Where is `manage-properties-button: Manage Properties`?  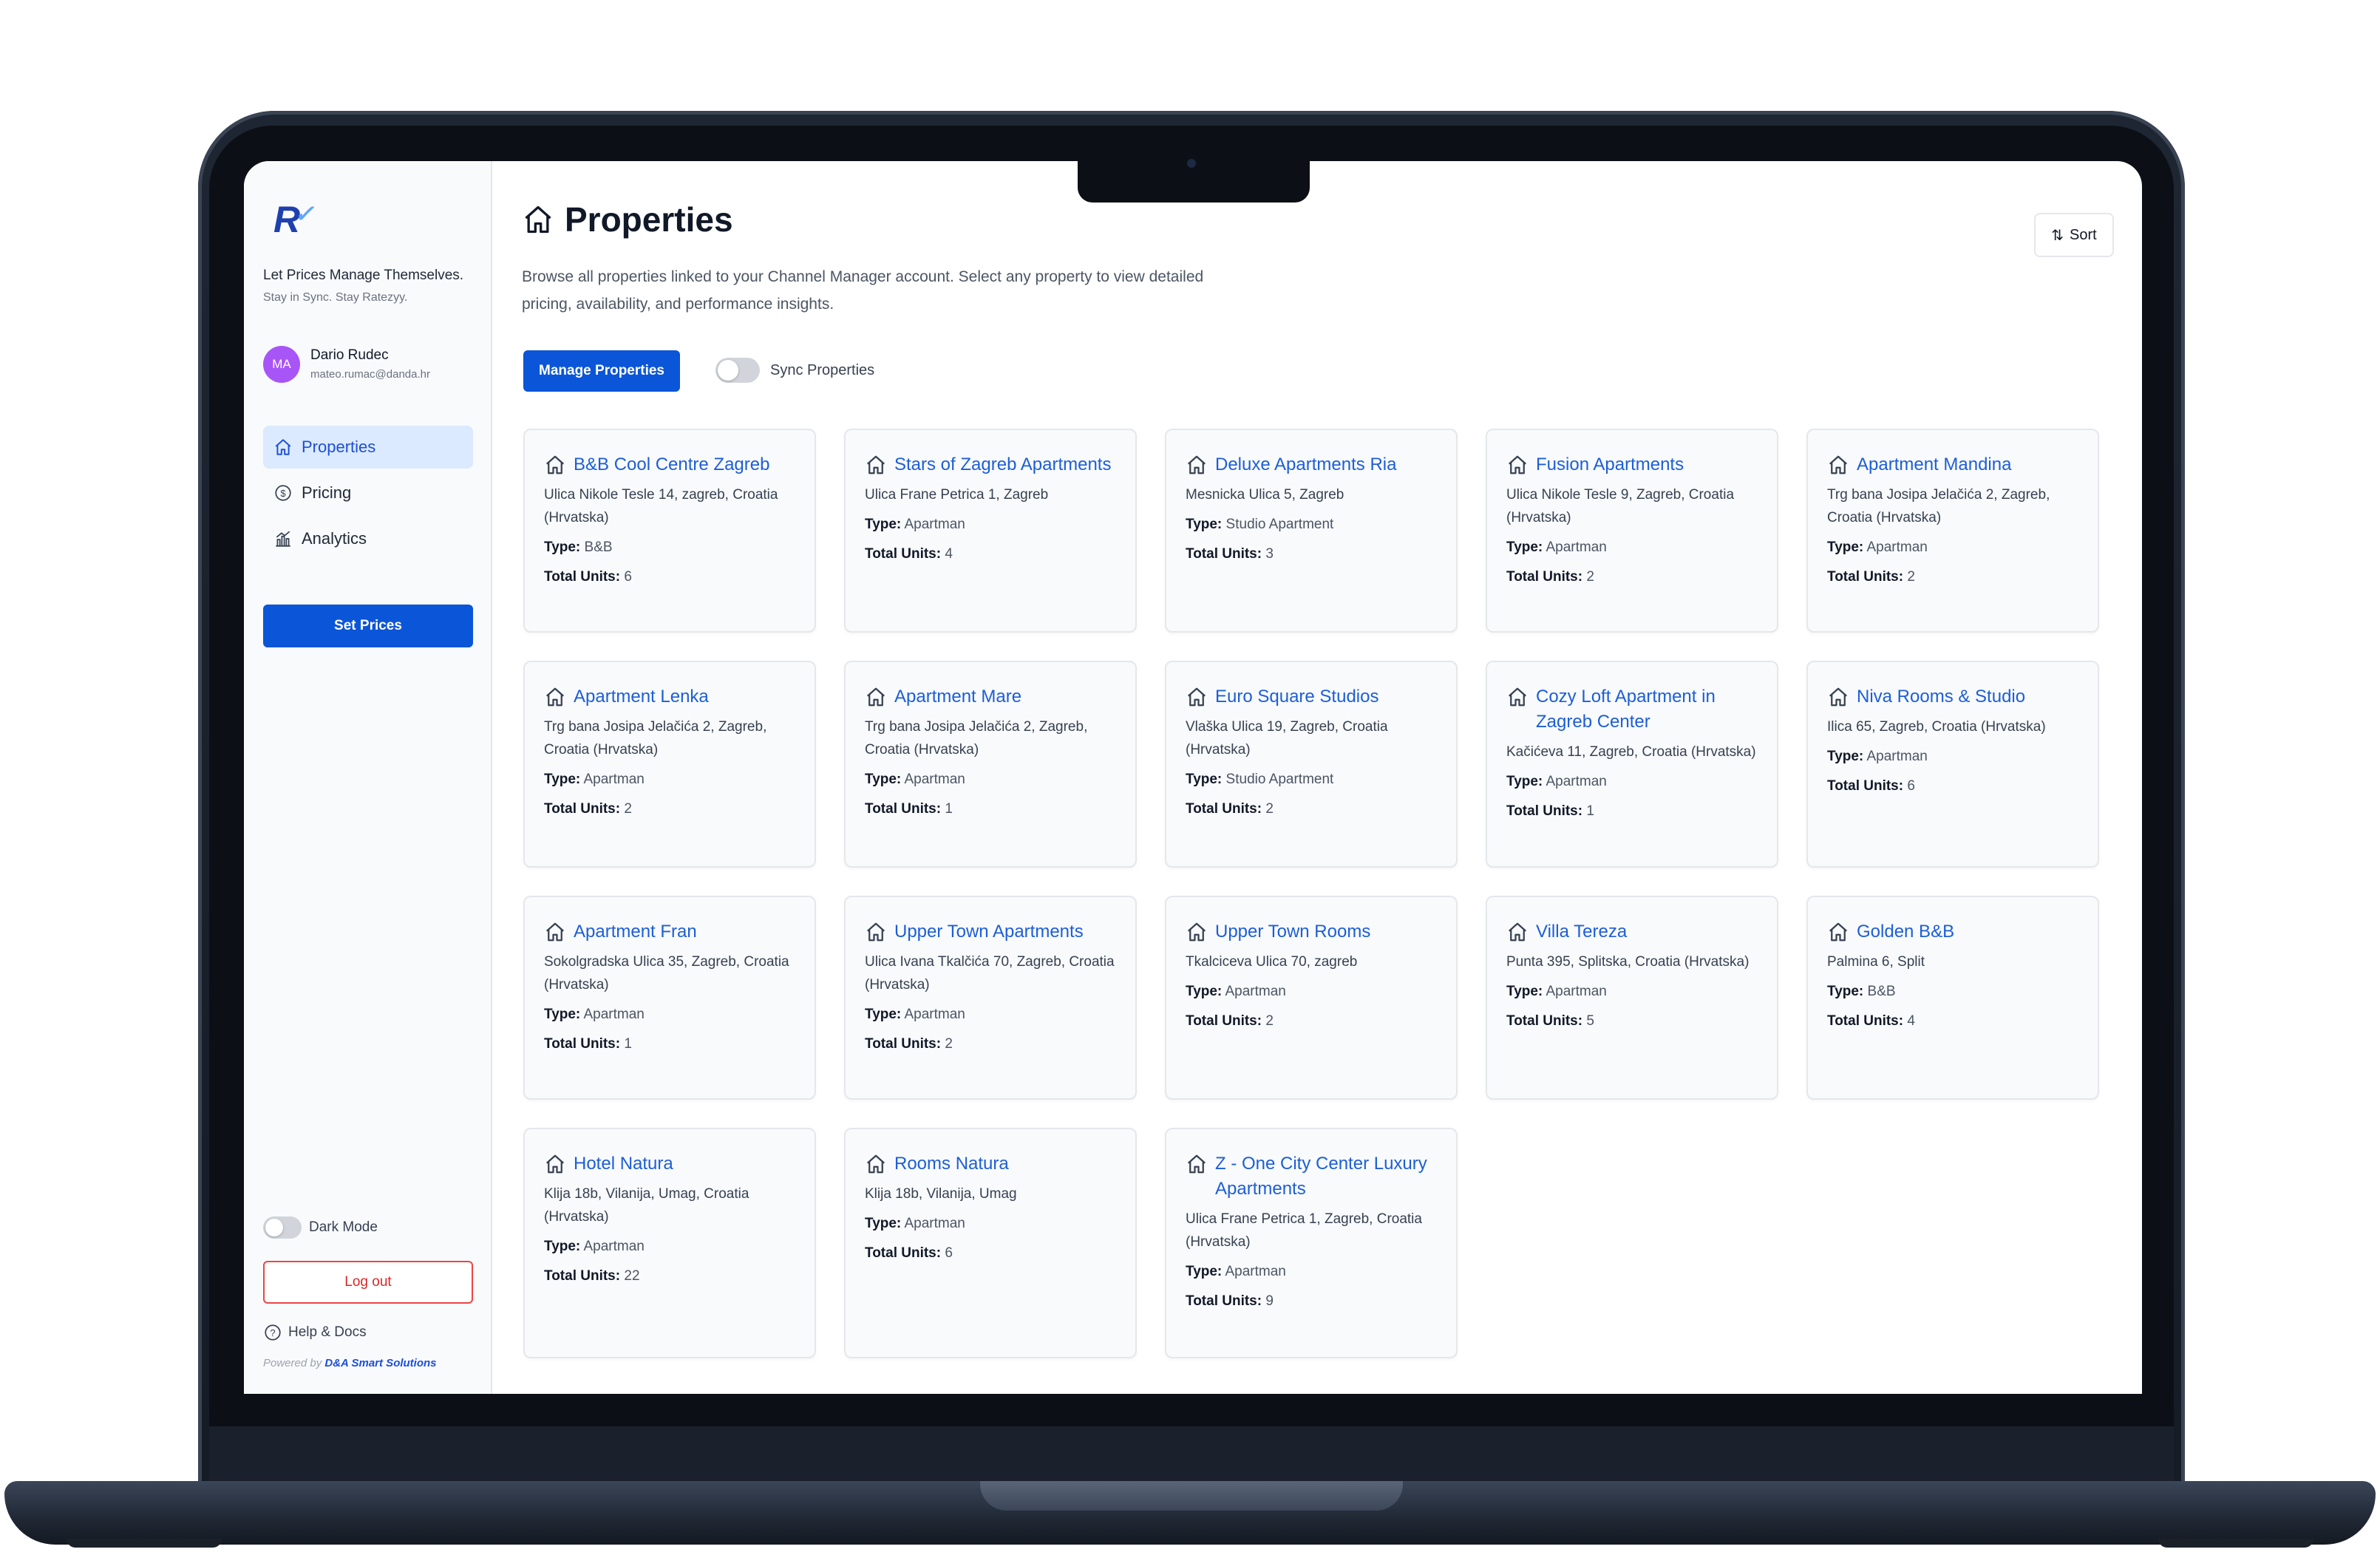
manage-properties-button: Manage Properties is located at coordinates (601, 371).